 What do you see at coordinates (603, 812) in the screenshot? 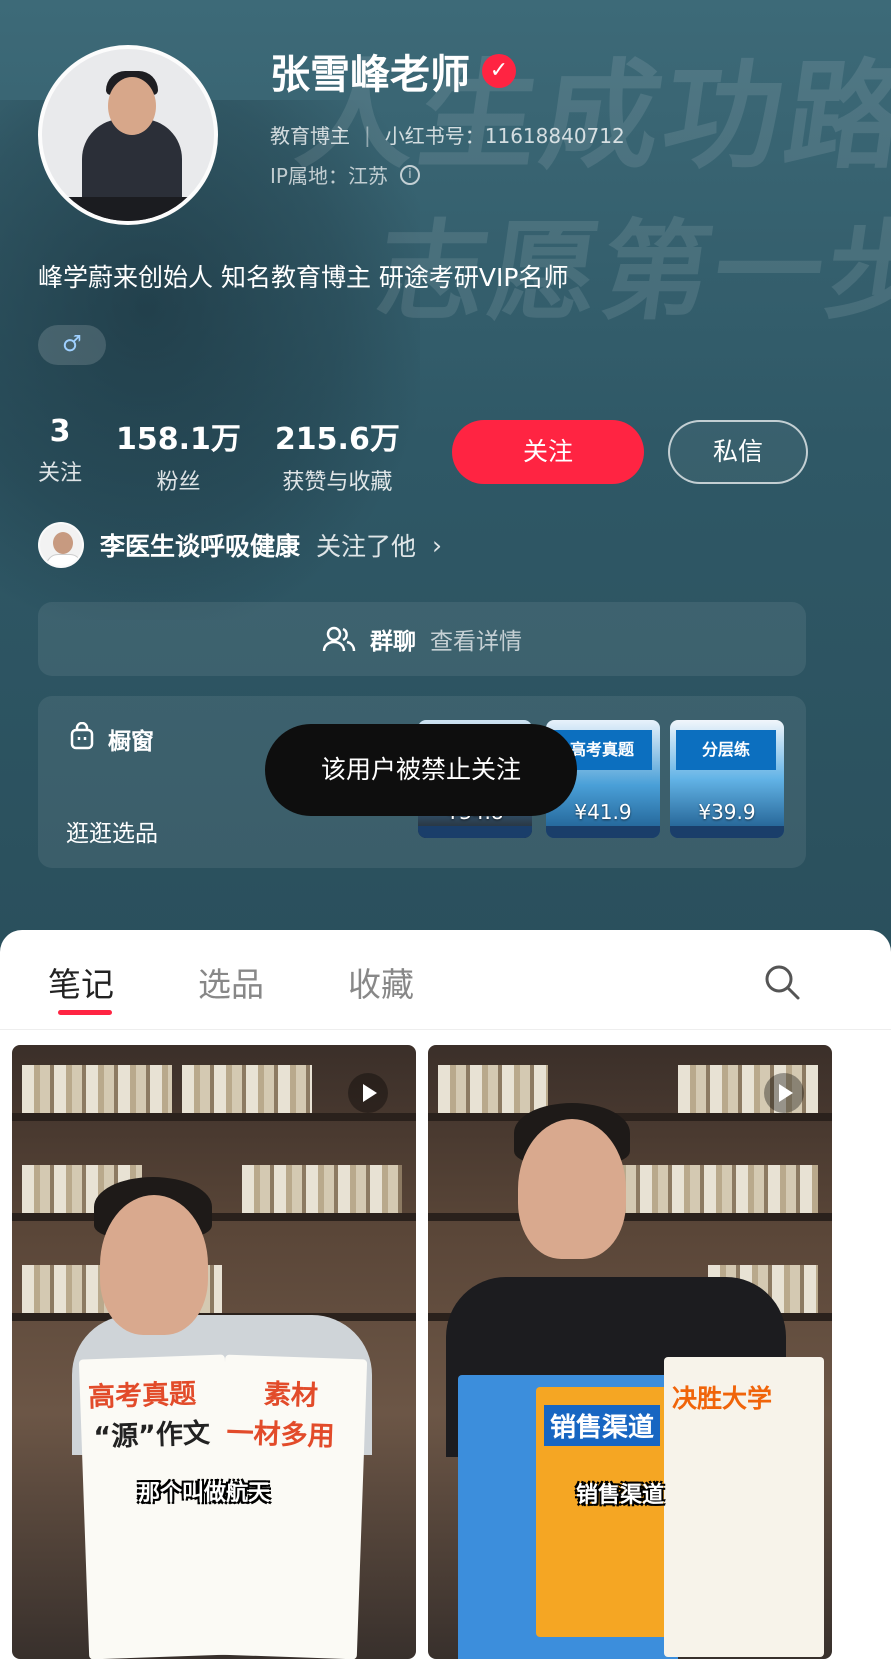
I see `product-price: ¥41.9` at bounding box center [603, 812].